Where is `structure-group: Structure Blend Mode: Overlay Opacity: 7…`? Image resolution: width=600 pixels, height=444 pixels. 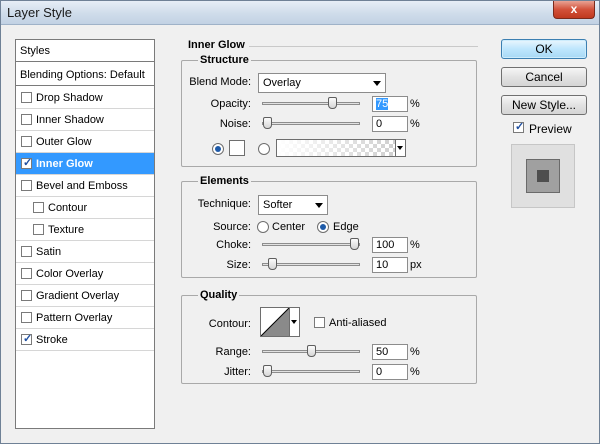
structure-group: Structure Blend Mode: Overlay Opacity: 7… is located at coordinates (329, 110).